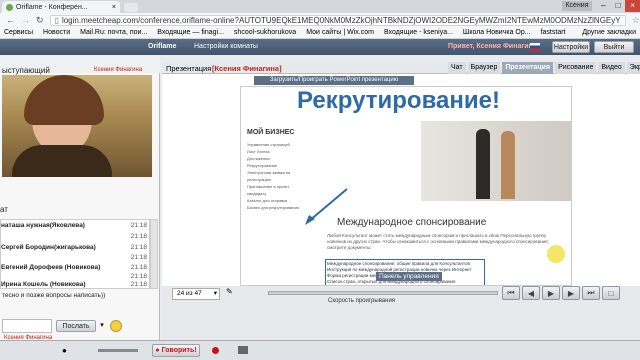 Image resolution: width=640 pixels, height=360 pixels. What do you see at coordinates (258, 151) in the screenshot?
I see `slide-menu-item: Лист Успеха` at bounding box center [258, 151].